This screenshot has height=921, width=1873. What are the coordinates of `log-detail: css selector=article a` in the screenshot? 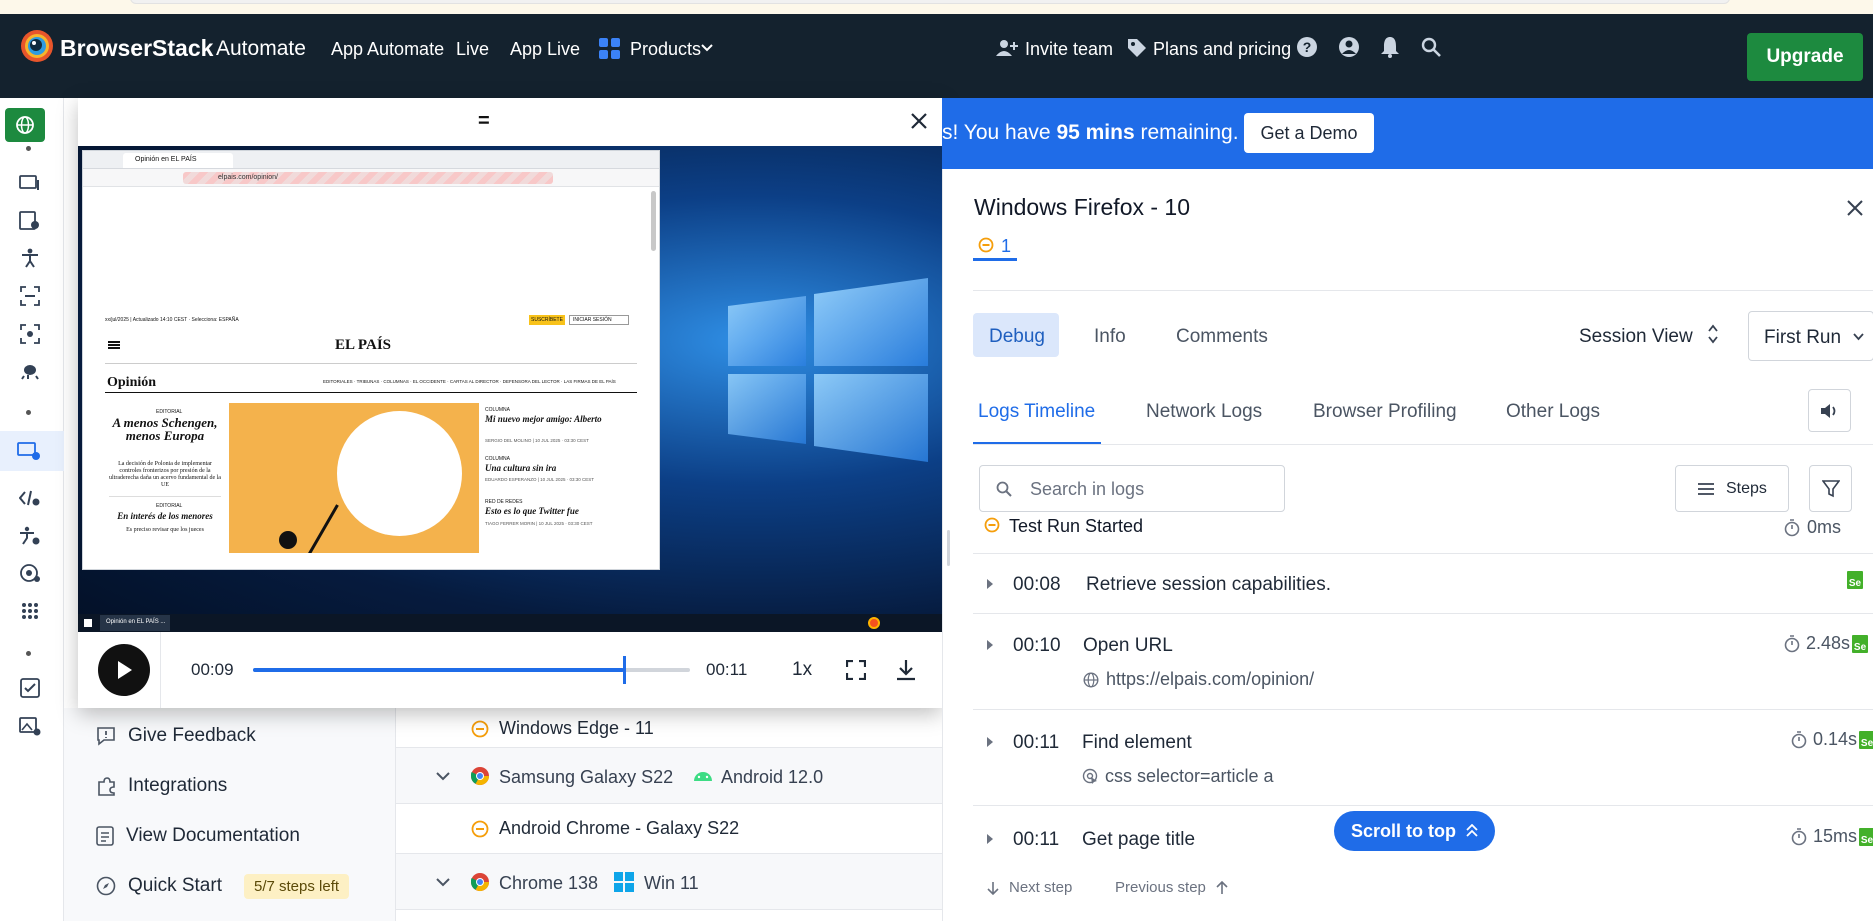 It's located at (1178, 776).